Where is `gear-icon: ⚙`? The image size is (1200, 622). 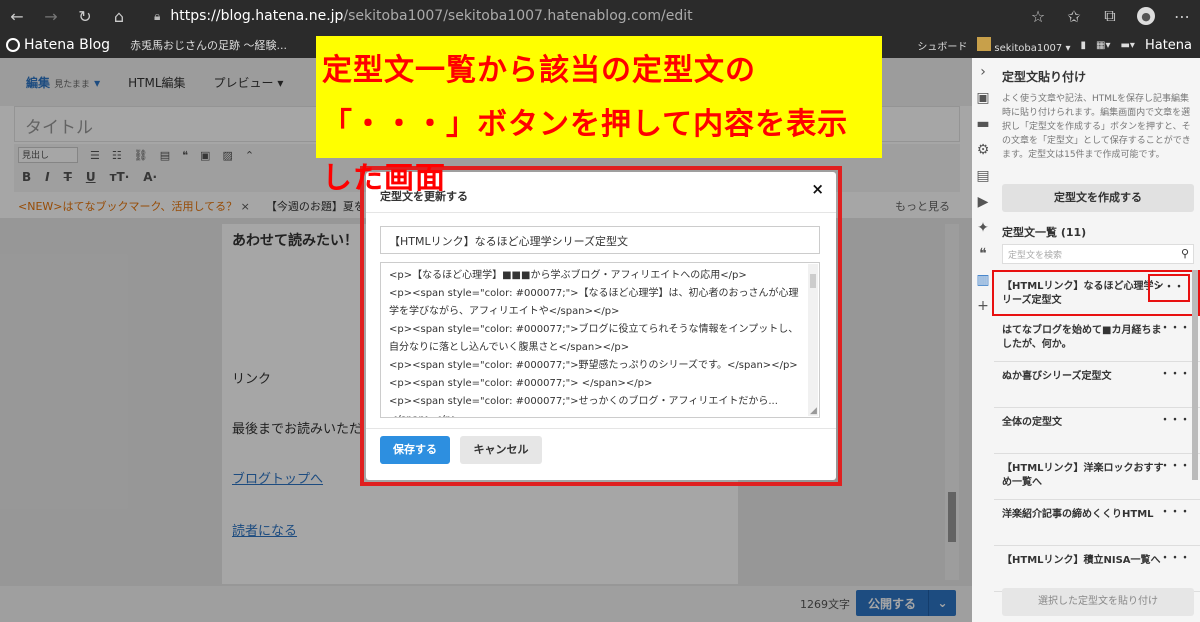 gear-icon: ⚙ is located at coordinates (983, 150).